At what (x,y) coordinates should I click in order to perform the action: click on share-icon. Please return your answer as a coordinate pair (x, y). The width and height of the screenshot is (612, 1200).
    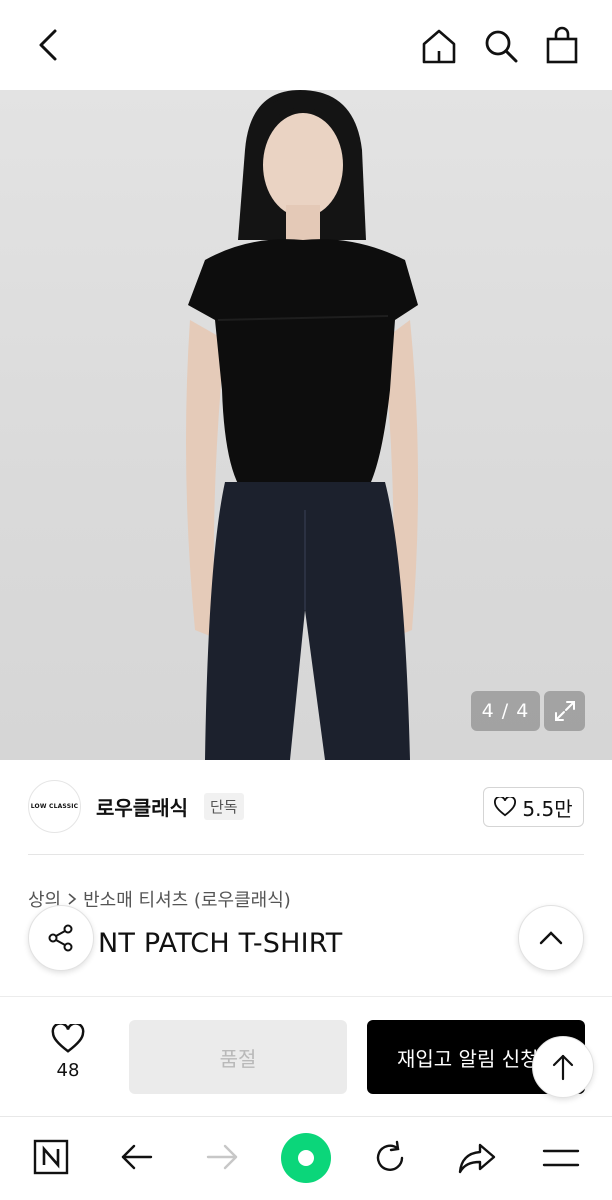
    Looking at the image, I should click on (60, 938).